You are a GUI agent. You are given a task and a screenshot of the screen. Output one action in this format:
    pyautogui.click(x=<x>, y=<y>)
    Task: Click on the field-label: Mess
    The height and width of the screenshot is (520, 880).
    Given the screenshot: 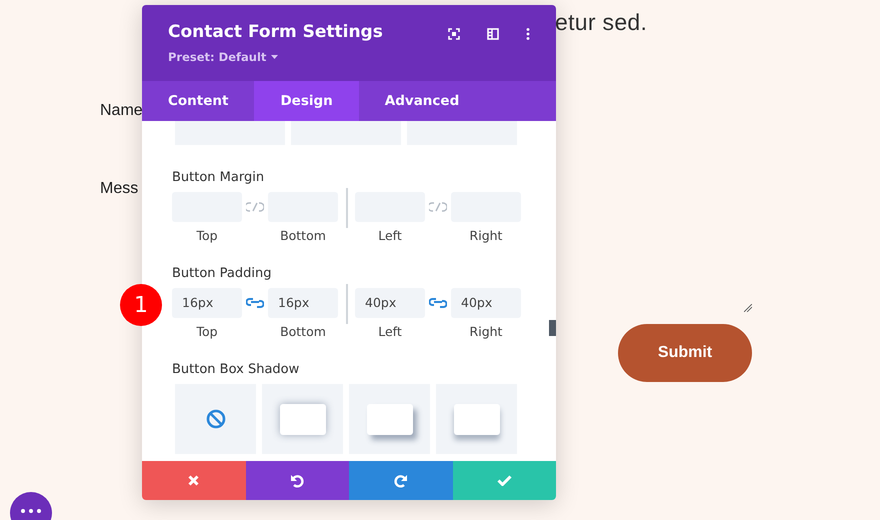 What is the action you would take?
    pyautogui.click(x=119, y=189)
    